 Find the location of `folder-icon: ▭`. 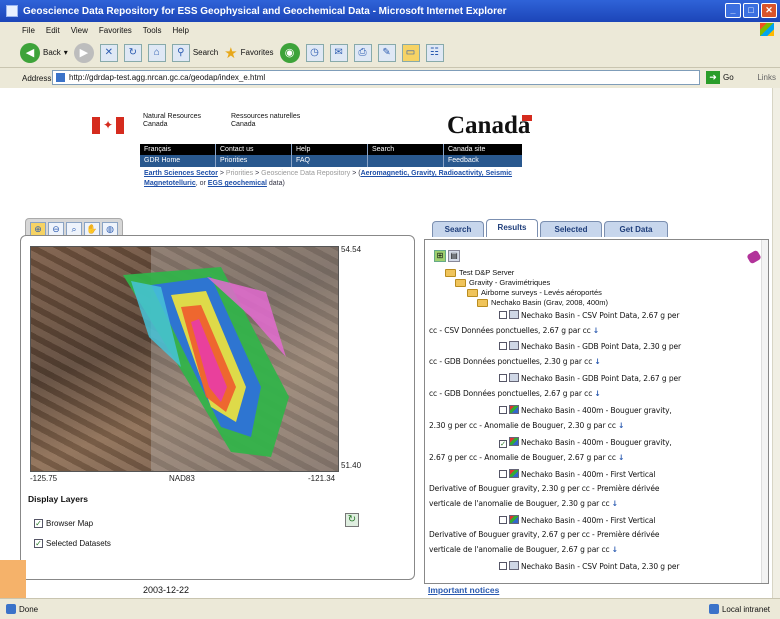

folder-icon: ▭ is located at coordinates (410, 52).